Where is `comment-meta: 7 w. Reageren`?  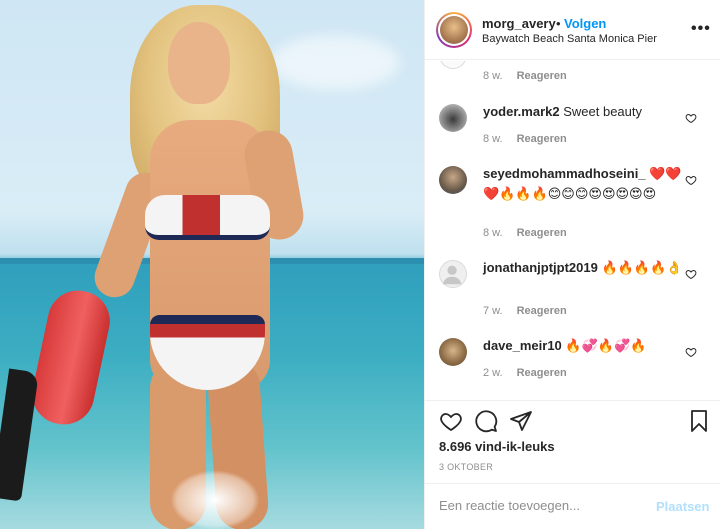 comment-meta: 7 w. Reageren is located at coordinates (525, 311).